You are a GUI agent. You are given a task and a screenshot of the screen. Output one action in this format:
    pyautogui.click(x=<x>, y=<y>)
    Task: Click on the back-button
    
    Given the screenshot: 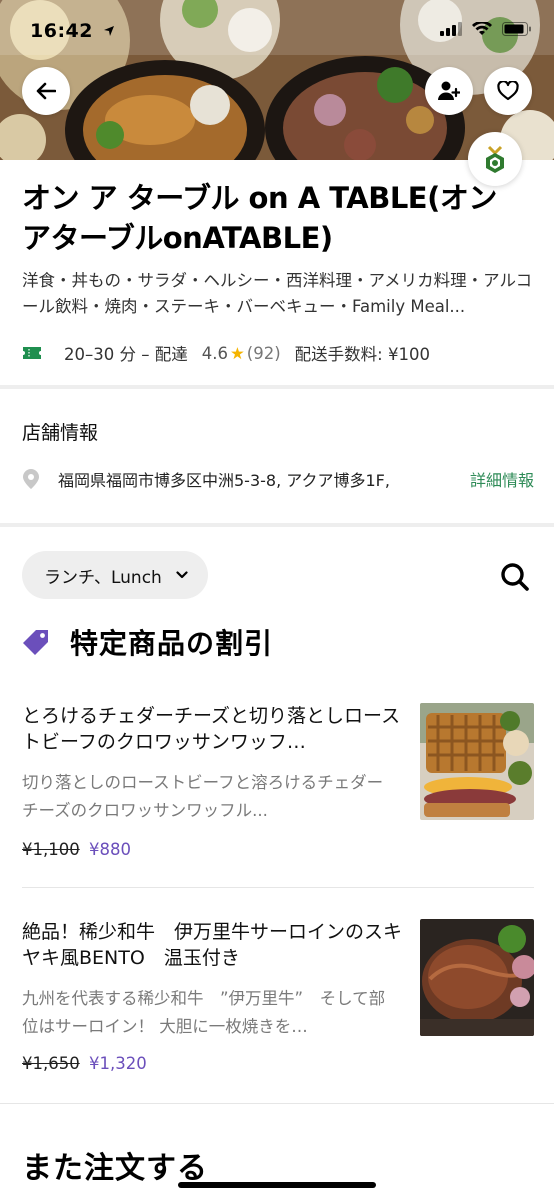 What is the action you would take?
    pyautogui.click(x=46, y=91)
    